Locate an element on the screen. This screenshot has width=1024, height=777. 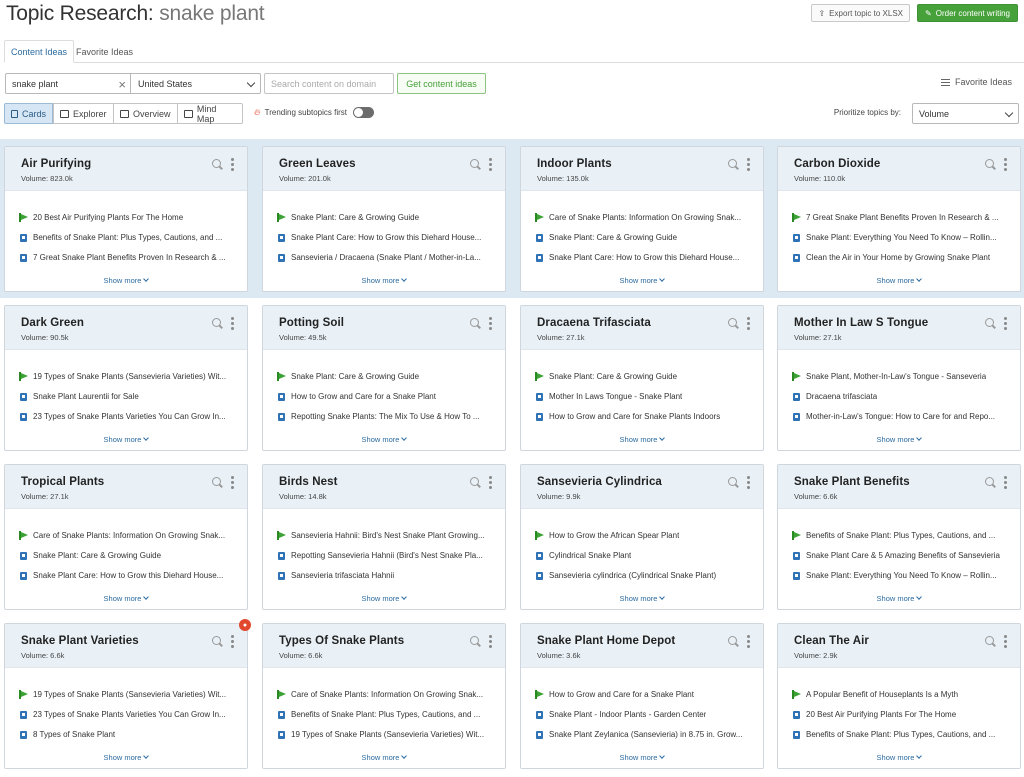
card-title: Dark Green is located at coordinates (52, 323).